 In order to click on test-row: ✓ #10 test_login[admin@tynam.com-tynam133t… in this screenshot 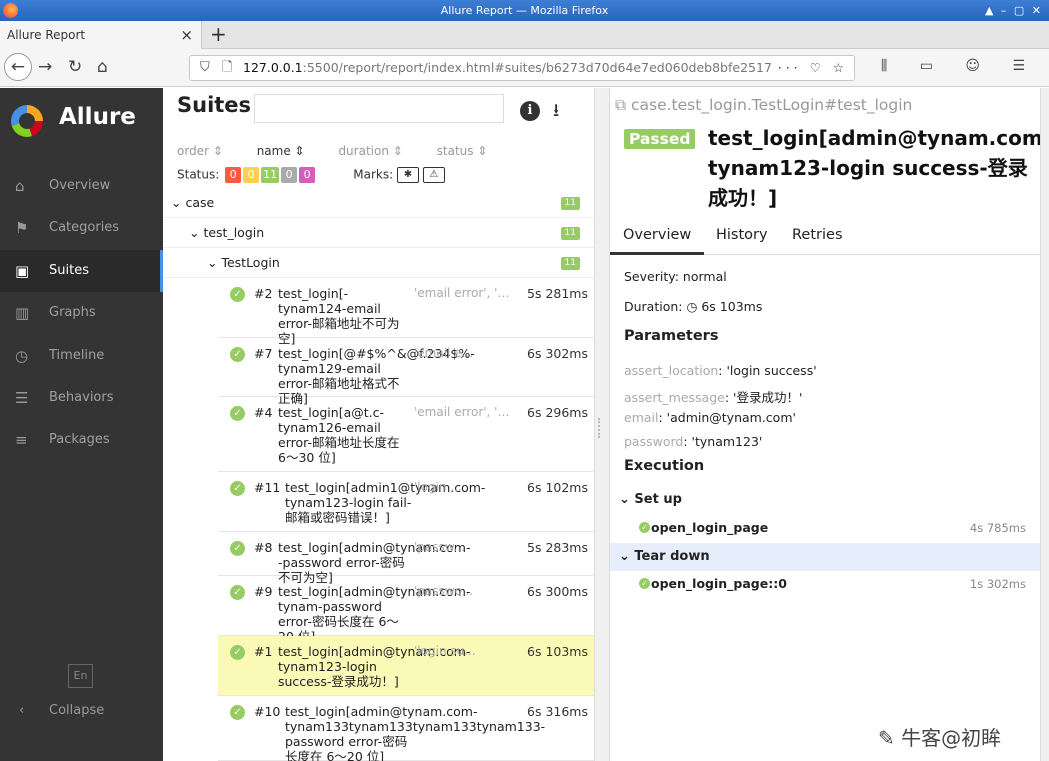, I will do `click(406, 728)`.